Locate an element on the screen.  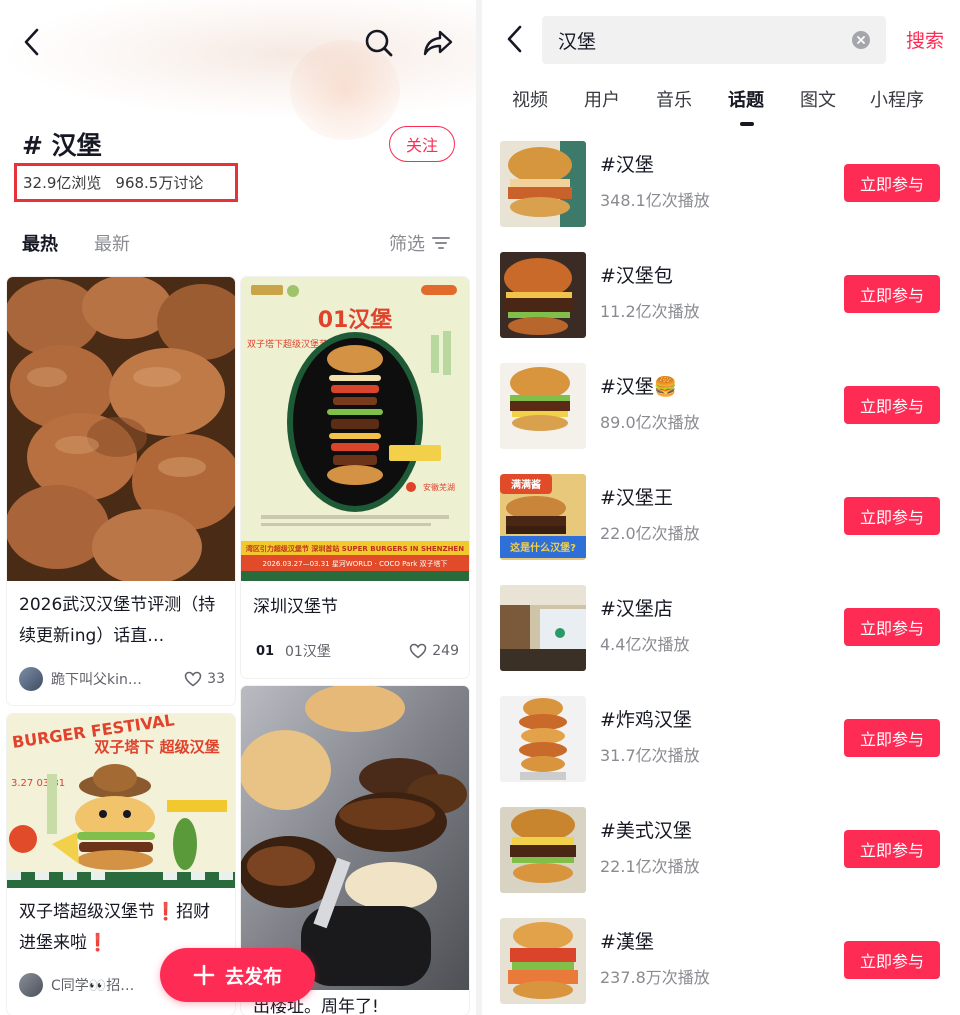
discussions-count: 968.5万讨论 is located at coordinates (159, 183).